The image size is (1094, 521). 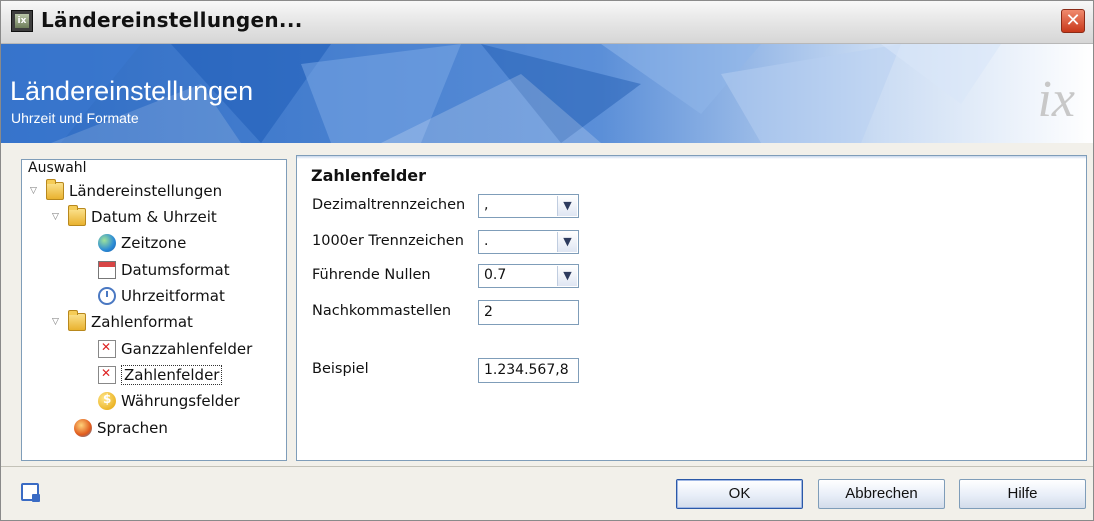 I want to click on tree-item-label: Währungsfelder, so click(x=180, y=401).